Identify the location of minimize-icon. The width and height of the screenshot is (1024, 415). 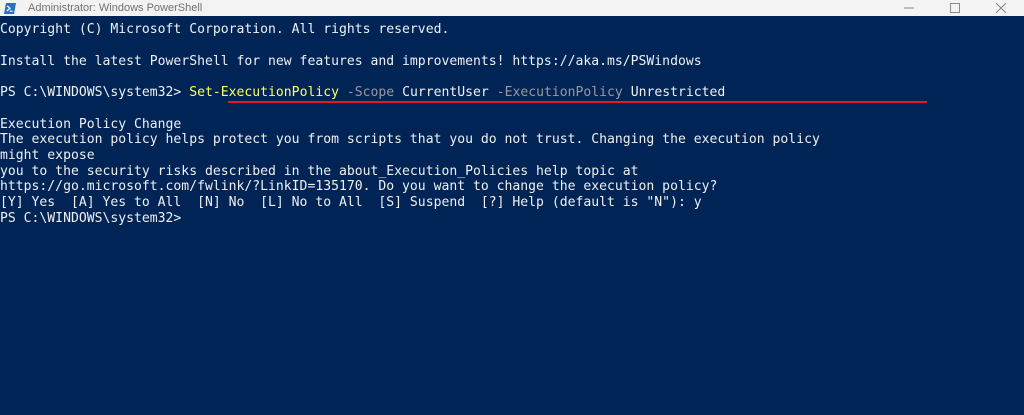
(909, 8).